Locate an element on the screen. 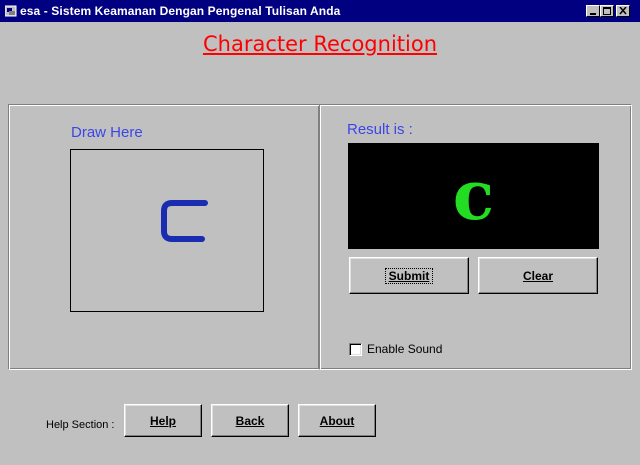 This screenshot has height=465, width=640. close-button is located at coordinates (623, 11).